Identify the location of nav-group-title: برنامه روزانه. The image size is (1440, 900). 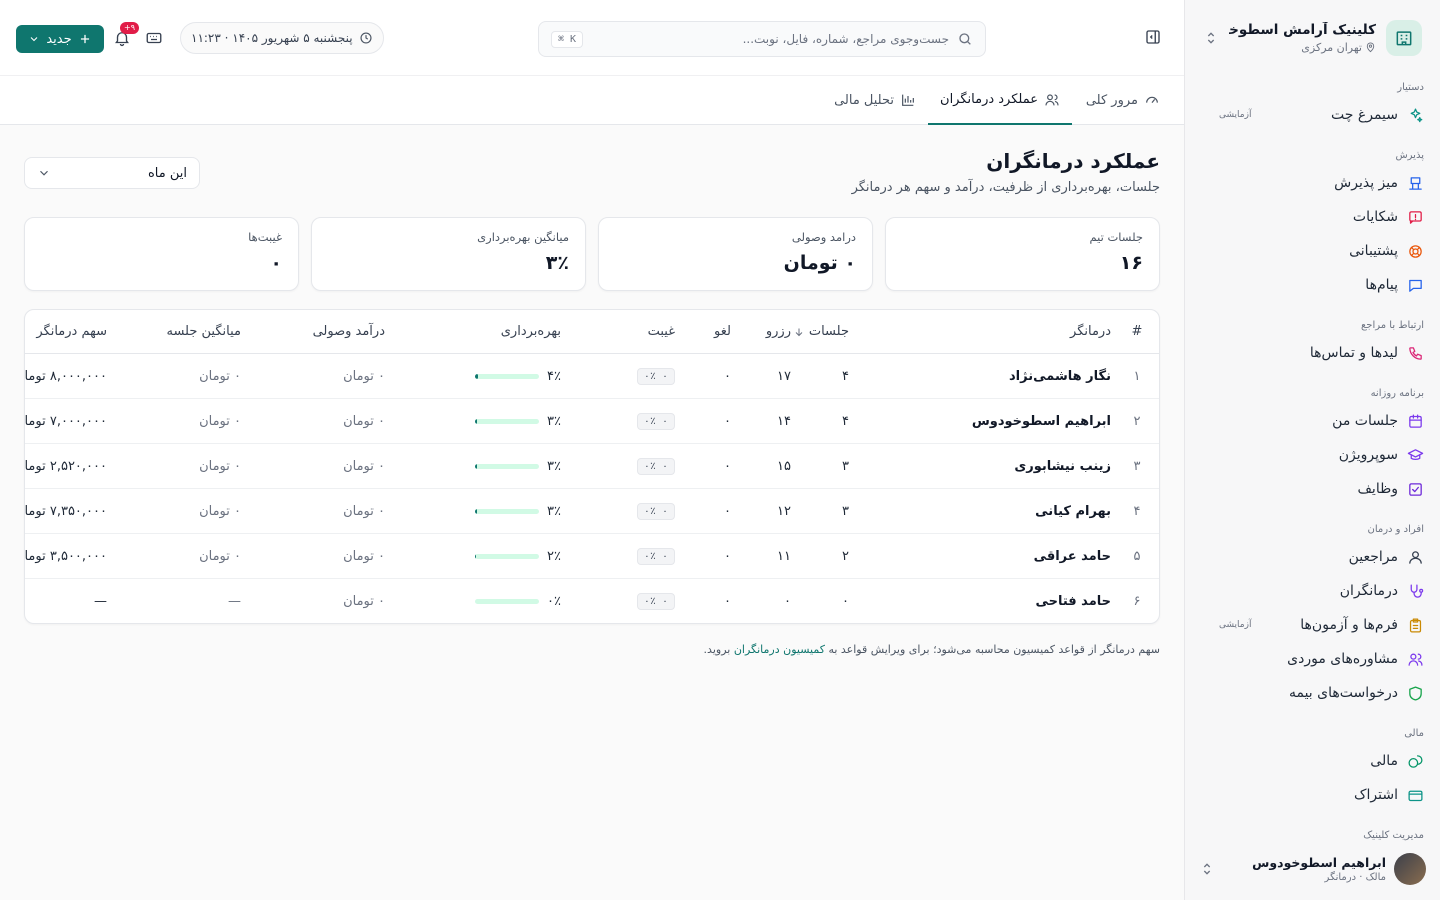
(1397, 393).